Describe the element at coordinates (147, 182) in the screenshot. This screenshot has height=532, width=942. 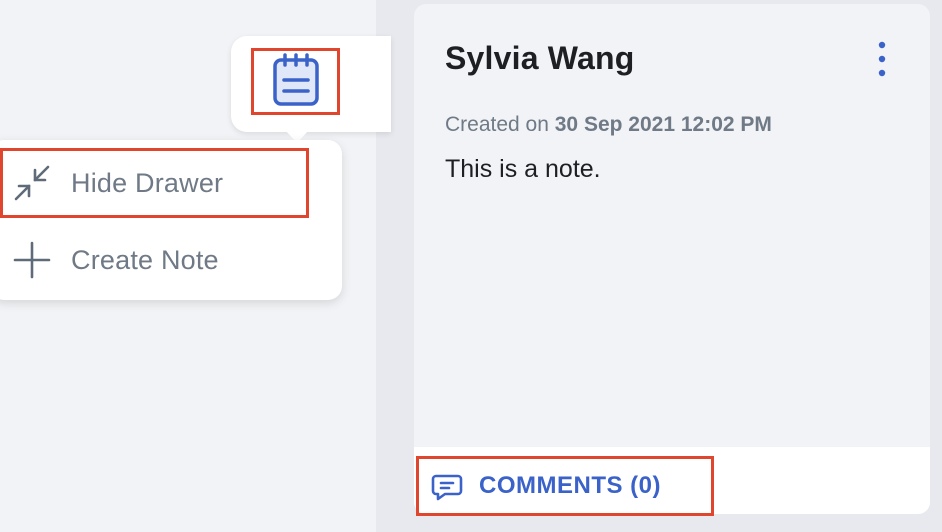
I see `hide-drawer-label: Hide Drawer` at that location.